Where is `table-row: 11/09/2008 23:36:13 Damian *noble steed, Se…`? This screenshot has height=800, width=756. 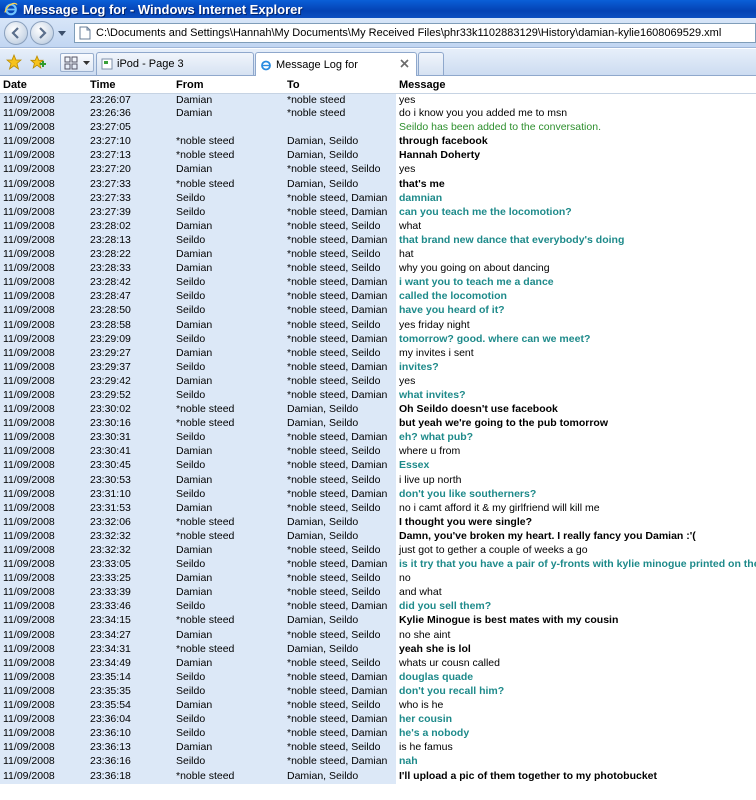 table-row: 11/09/2008 23:36:13 Damian *noble steed, Se… is located at coordinates (378, 748).